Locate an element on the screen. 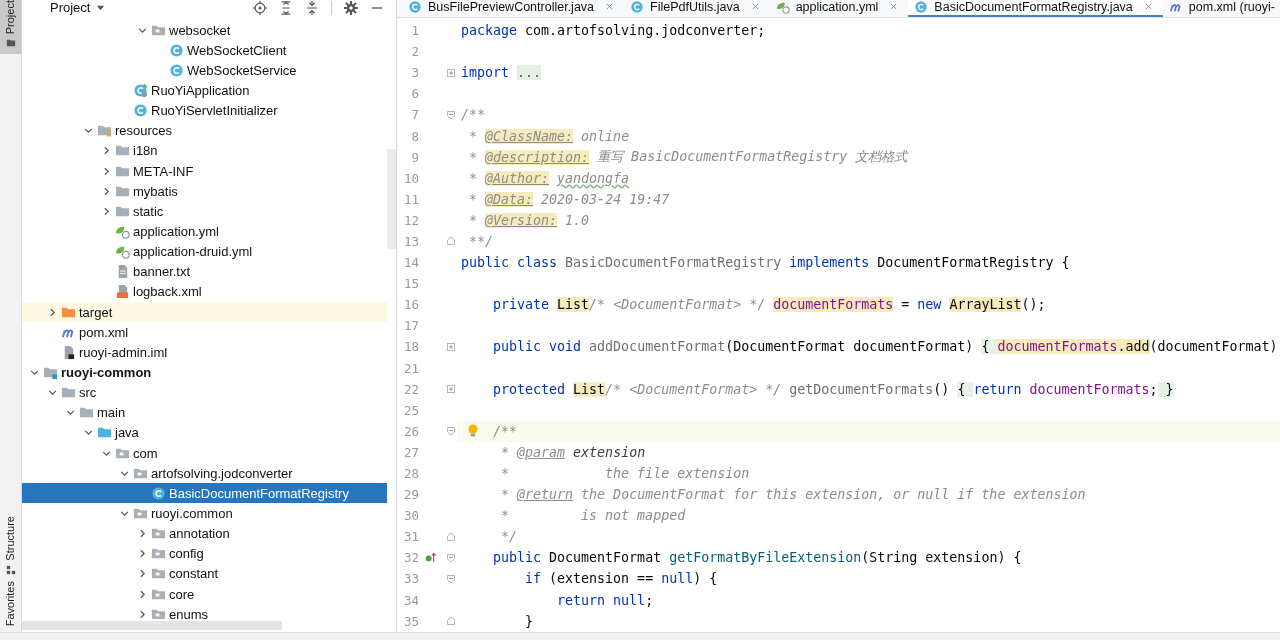  tree-item: main is located at coordinates (204, 412).